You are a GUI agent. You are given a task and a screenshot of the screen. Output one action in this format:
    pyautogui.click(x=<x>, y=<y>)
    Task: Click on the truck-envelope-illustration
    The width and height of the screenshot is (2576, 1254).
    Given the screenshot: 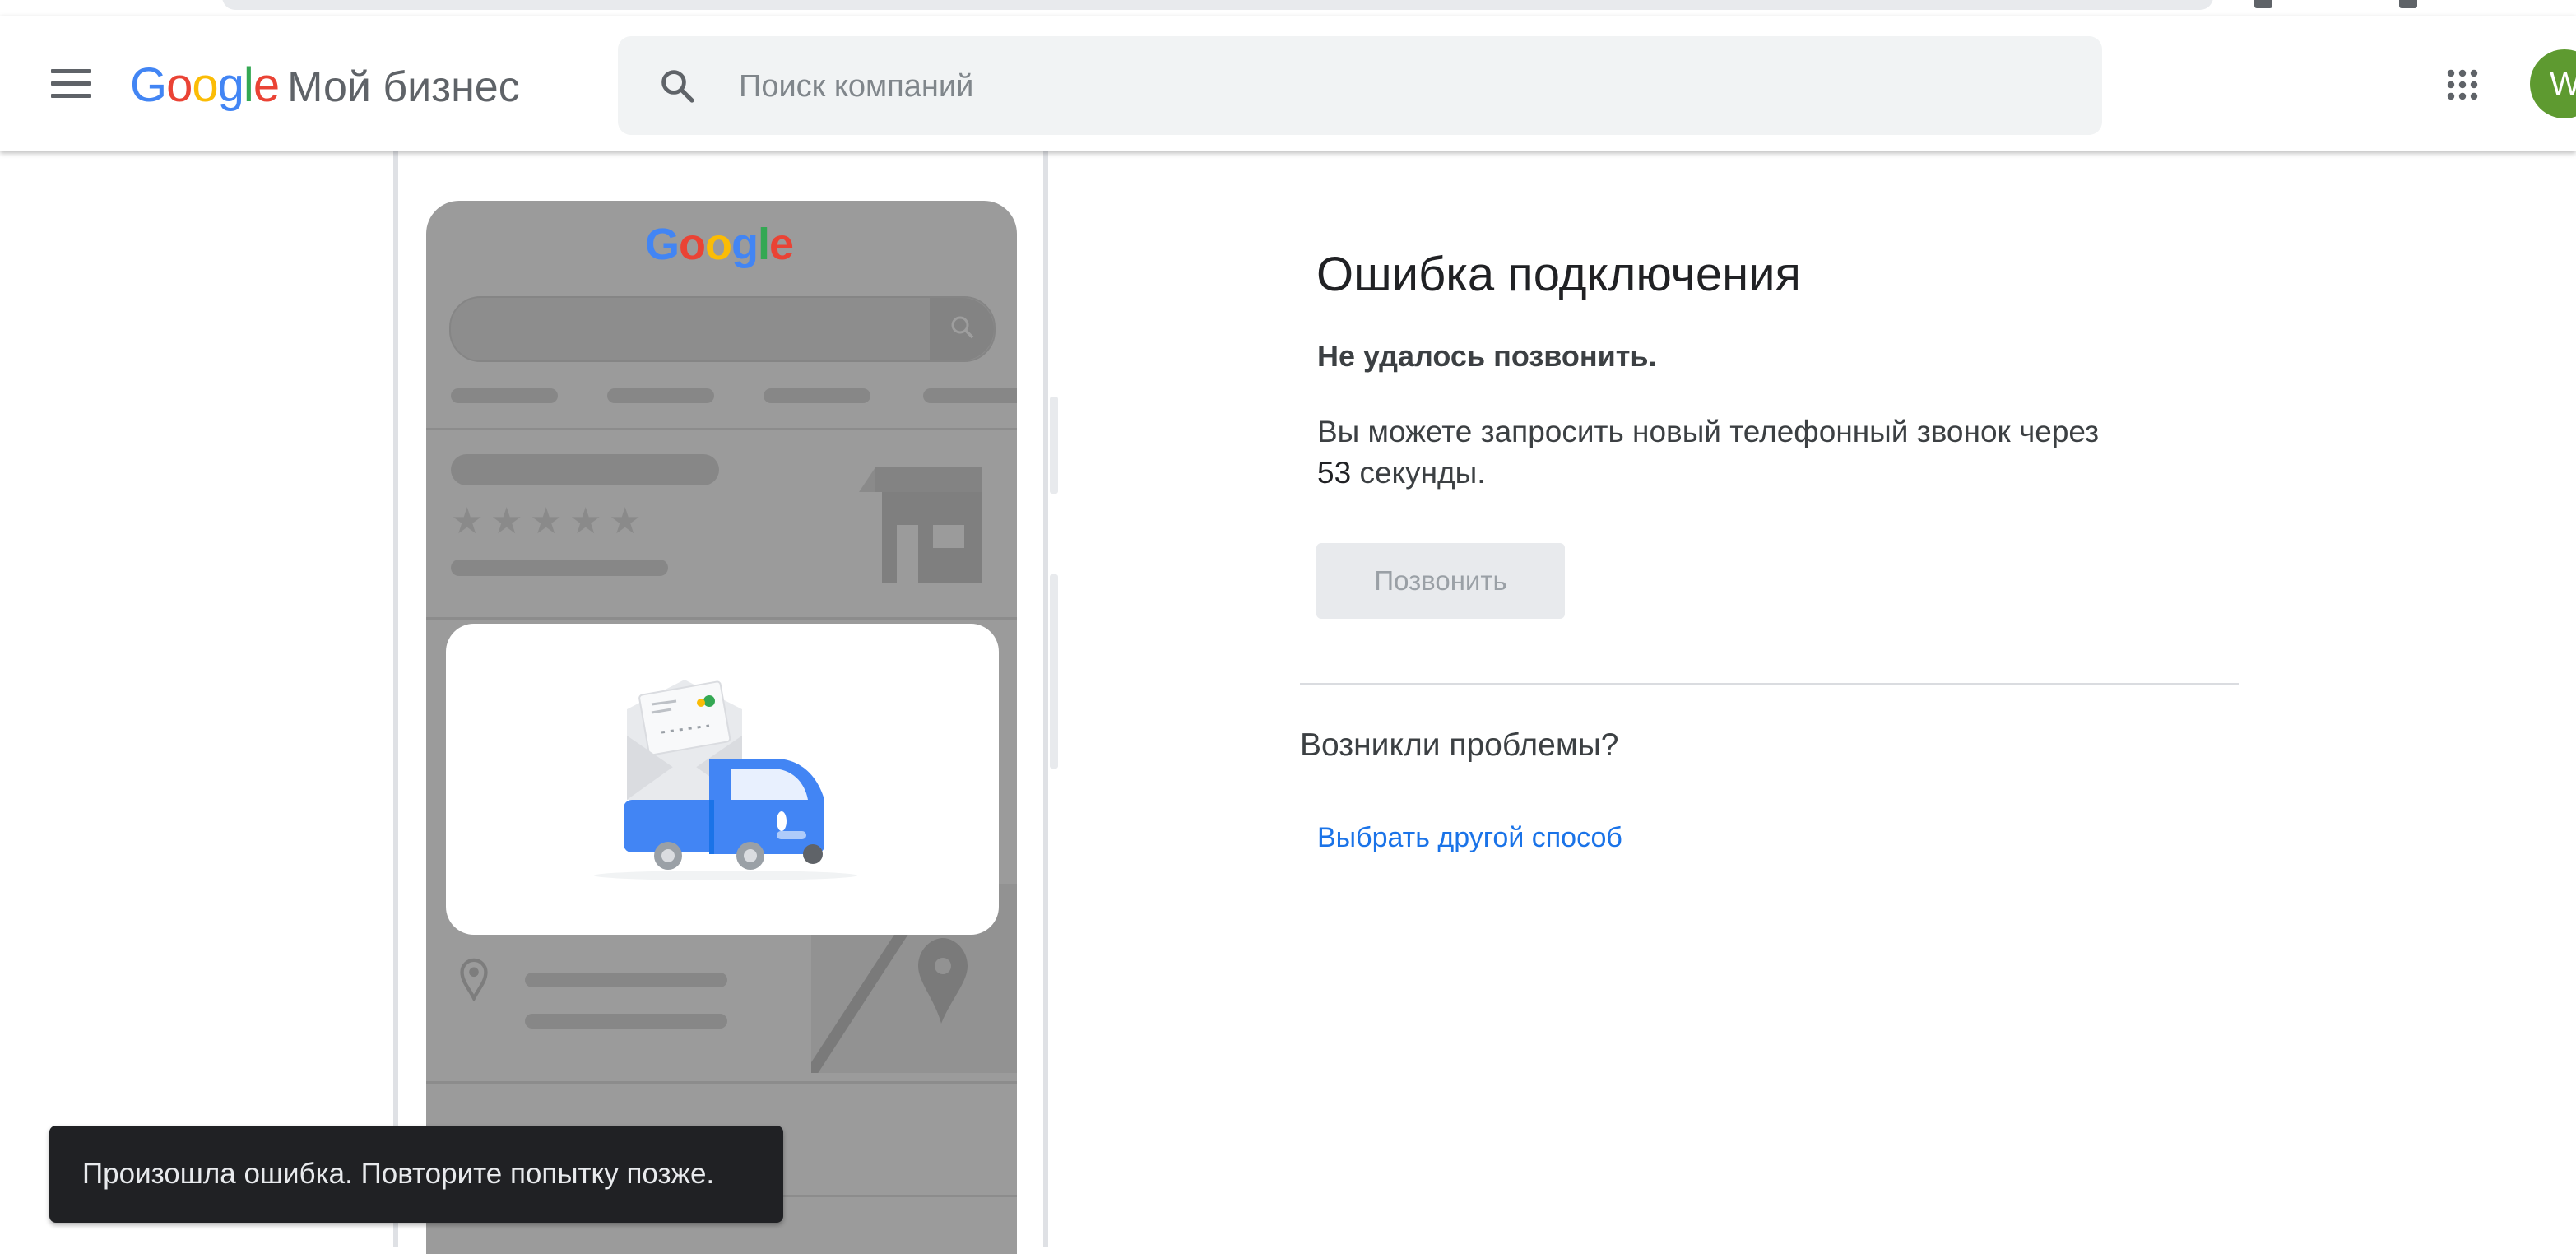 What is the action you would take?
    pyautogui.click(x=726, y=780)
    